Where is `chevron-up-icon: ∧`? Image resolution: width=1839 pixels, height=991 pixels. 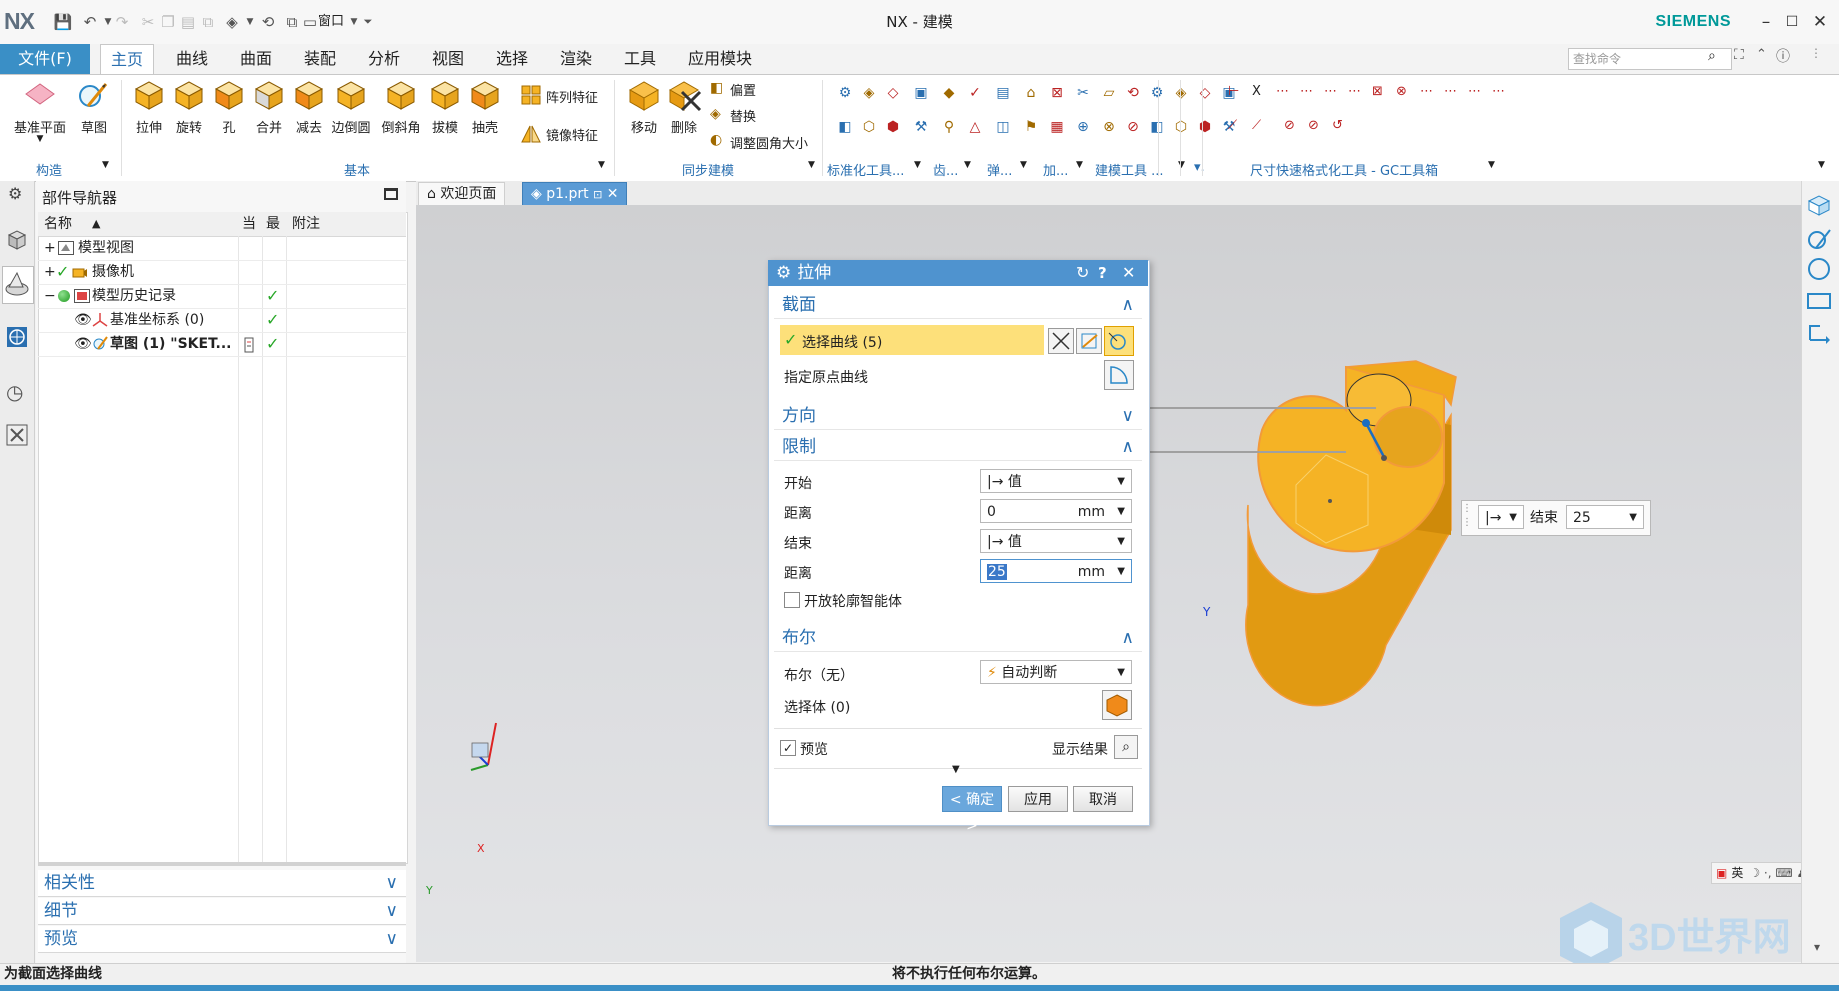 chevron-up-icon: ∧ is located at coordinates (1128, 447).